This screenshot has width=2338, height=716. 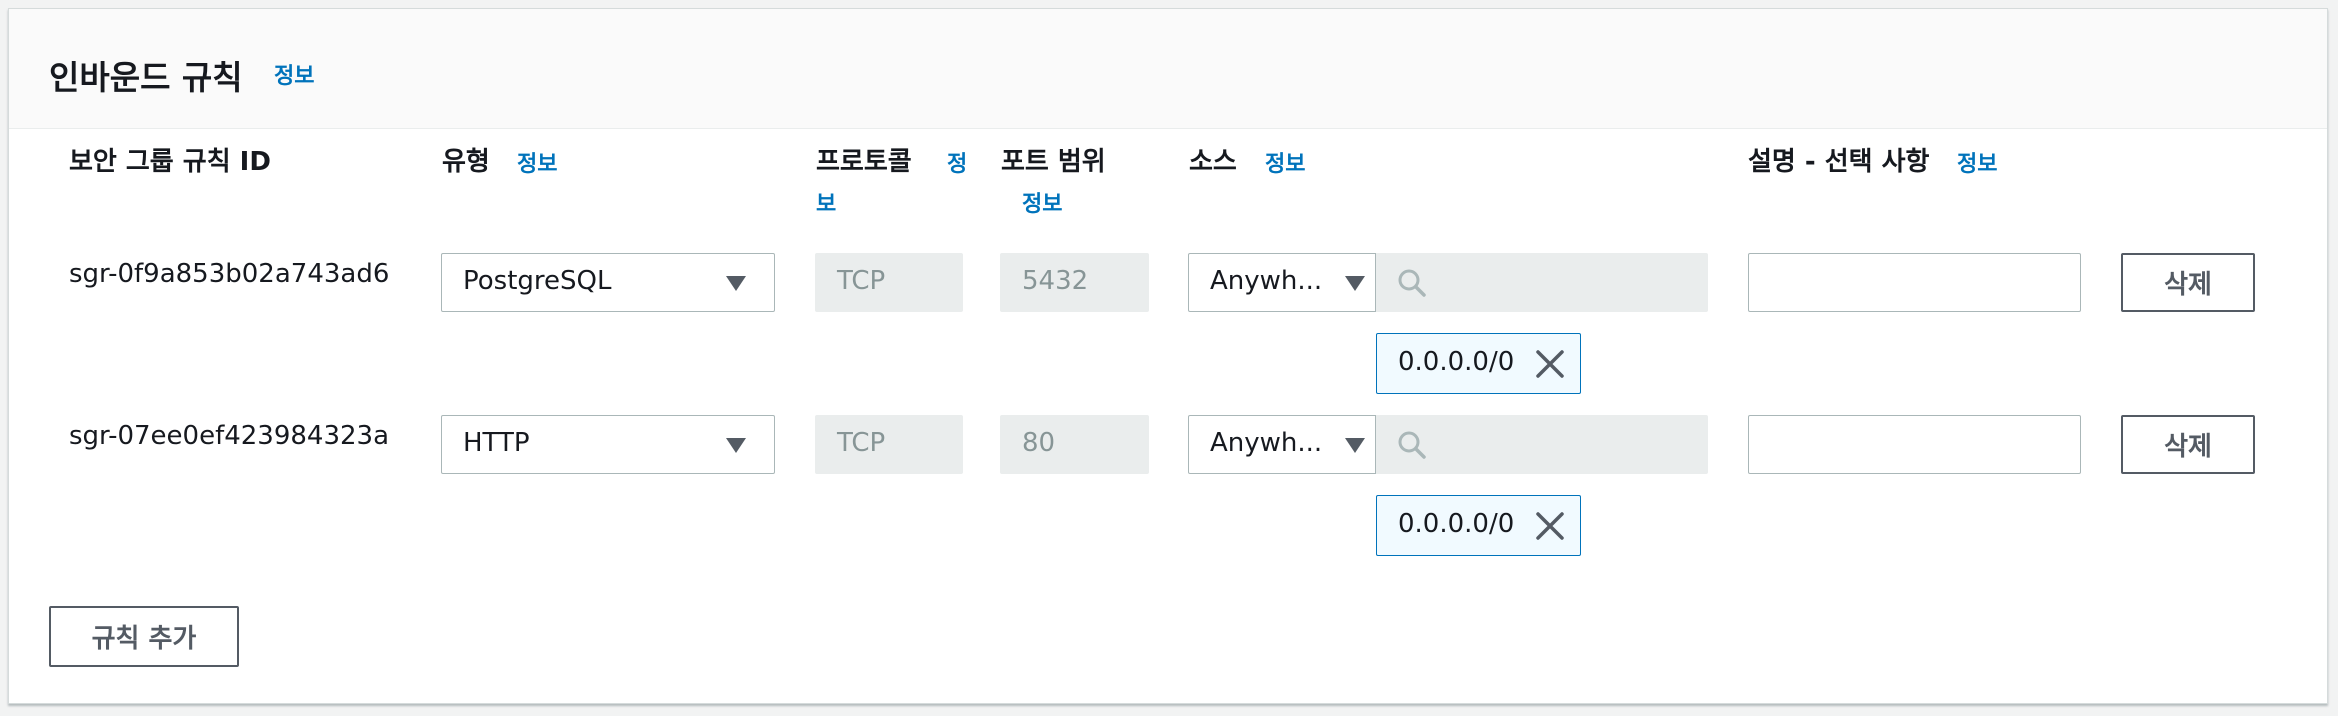 What do you see at coordinates (1042, 202) in the screenshot?
I see `port-info-link: 정보` at bounding box center [1042, 202].